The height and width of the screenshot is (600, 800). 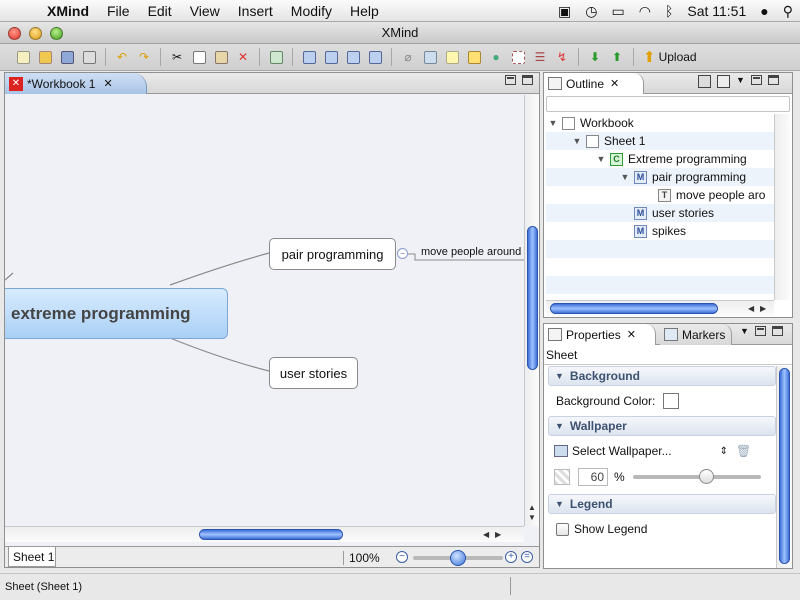 What do you see at coordinates (452, 57) in the screenshot?
I see `notes-icon` at bounding box center [452, 57].